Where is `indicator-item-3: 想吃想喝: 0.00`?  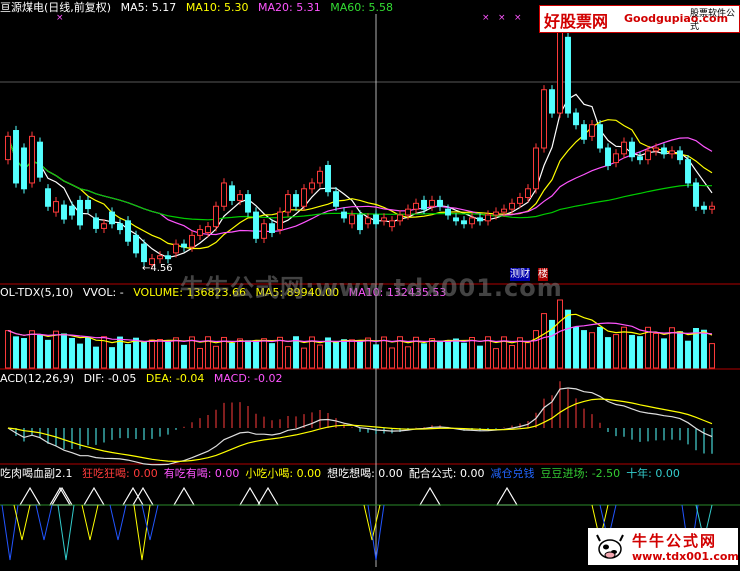 indicator-item-3: 想吃想喝: 0.00 is located at coordinates (365, 473).